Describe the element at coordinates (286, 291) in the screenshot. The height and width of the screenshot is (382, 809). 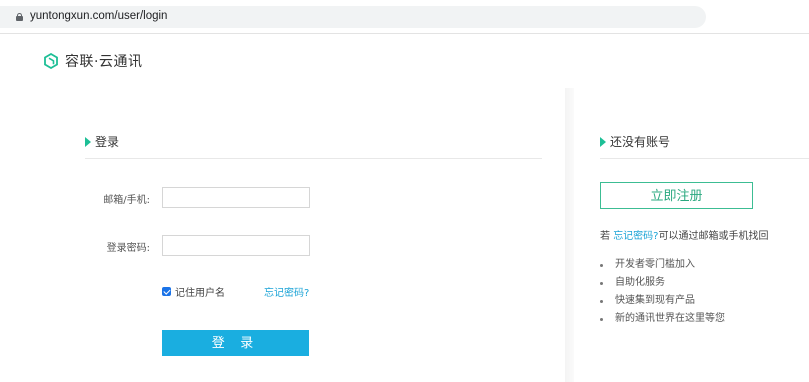
I see `forgot-password-link: 忘记密码?` at that location.